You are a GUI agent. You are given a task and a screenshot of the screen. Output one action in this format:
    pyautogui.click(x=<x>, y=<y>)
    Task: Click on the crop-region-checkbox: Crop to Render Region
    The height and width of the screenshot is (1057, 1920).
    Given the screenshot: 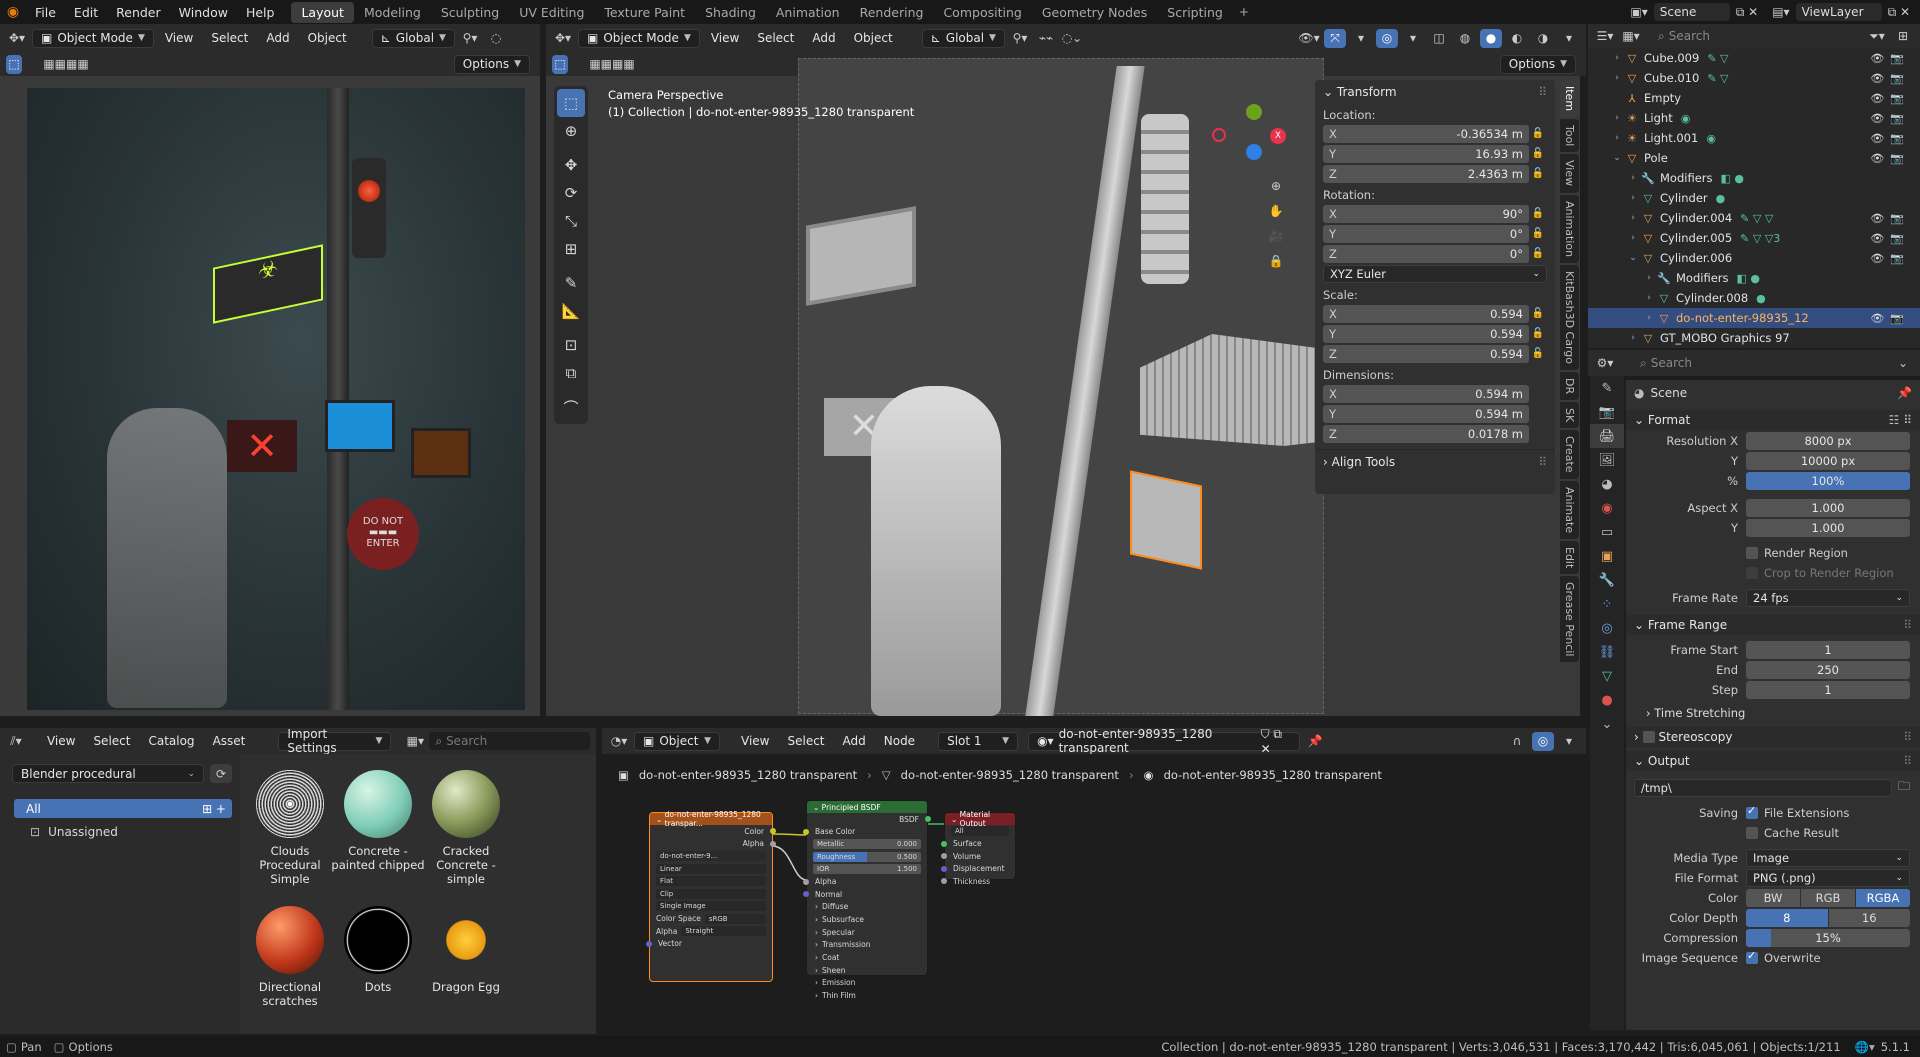 What is the action you would take?
    pyautogui.click(x=1820, y=573)
    